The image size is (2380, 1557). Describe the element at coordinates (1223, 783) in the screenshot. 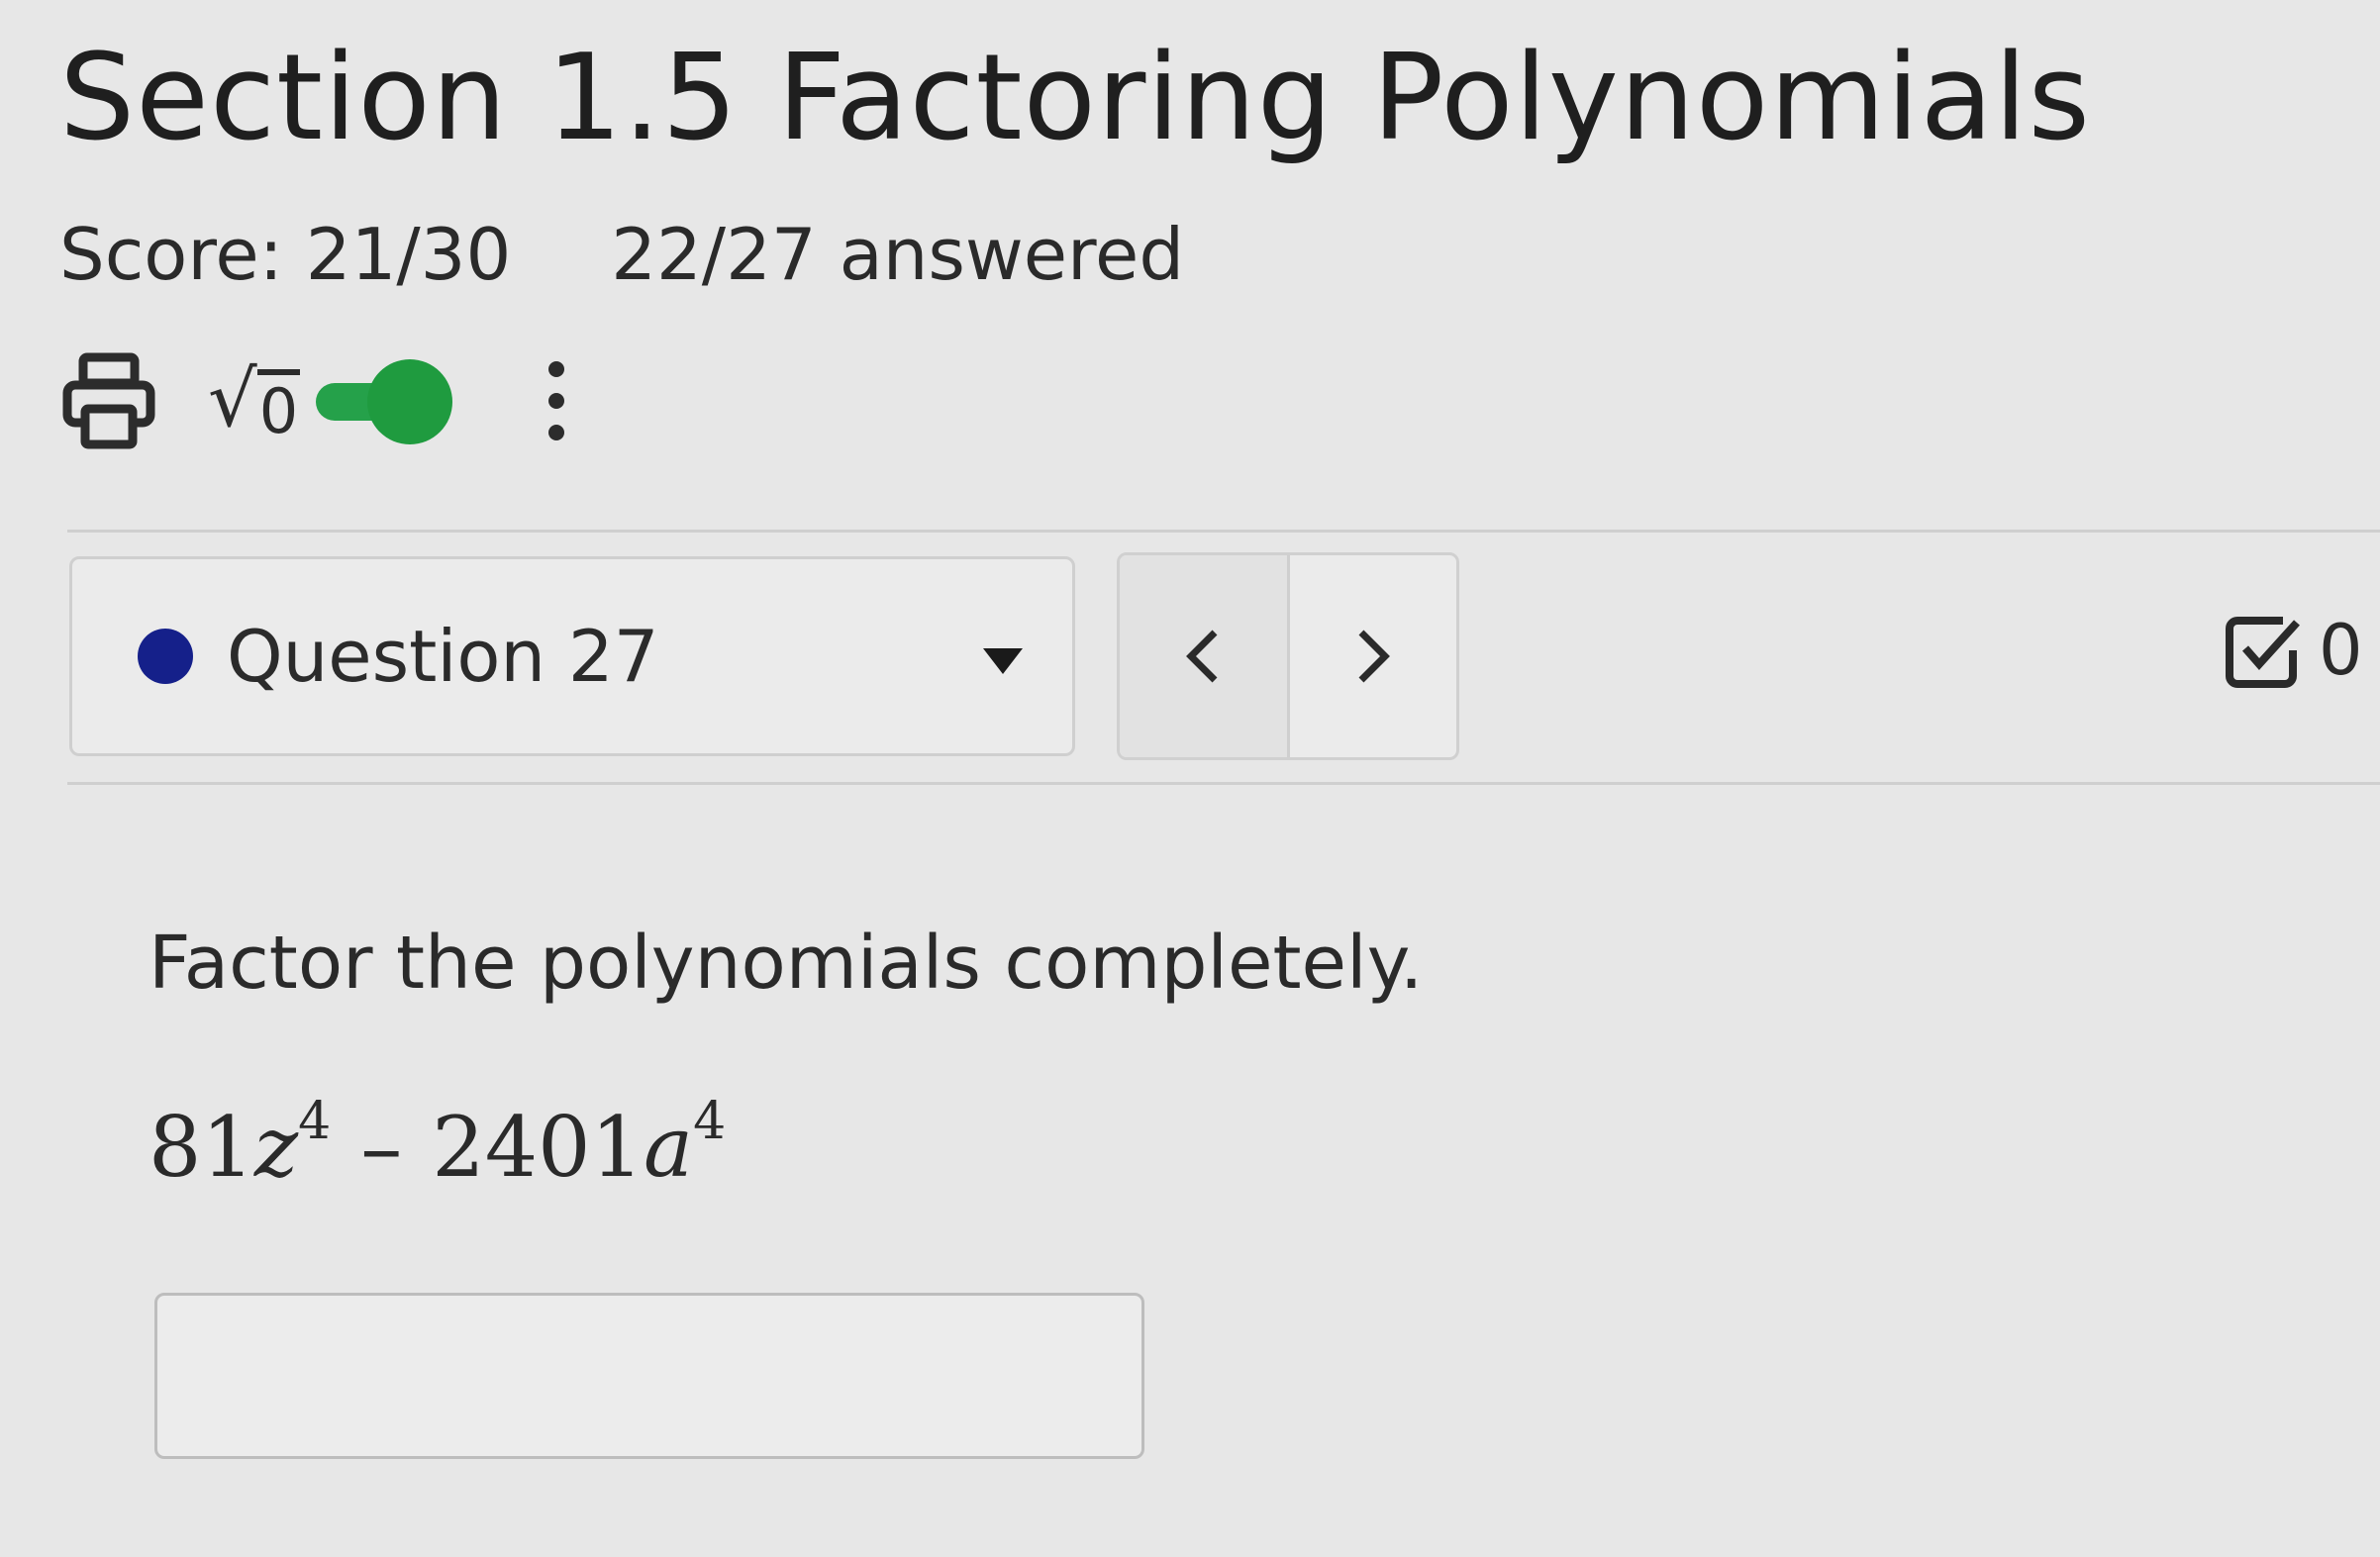

I see `divider-bottom` at that location.